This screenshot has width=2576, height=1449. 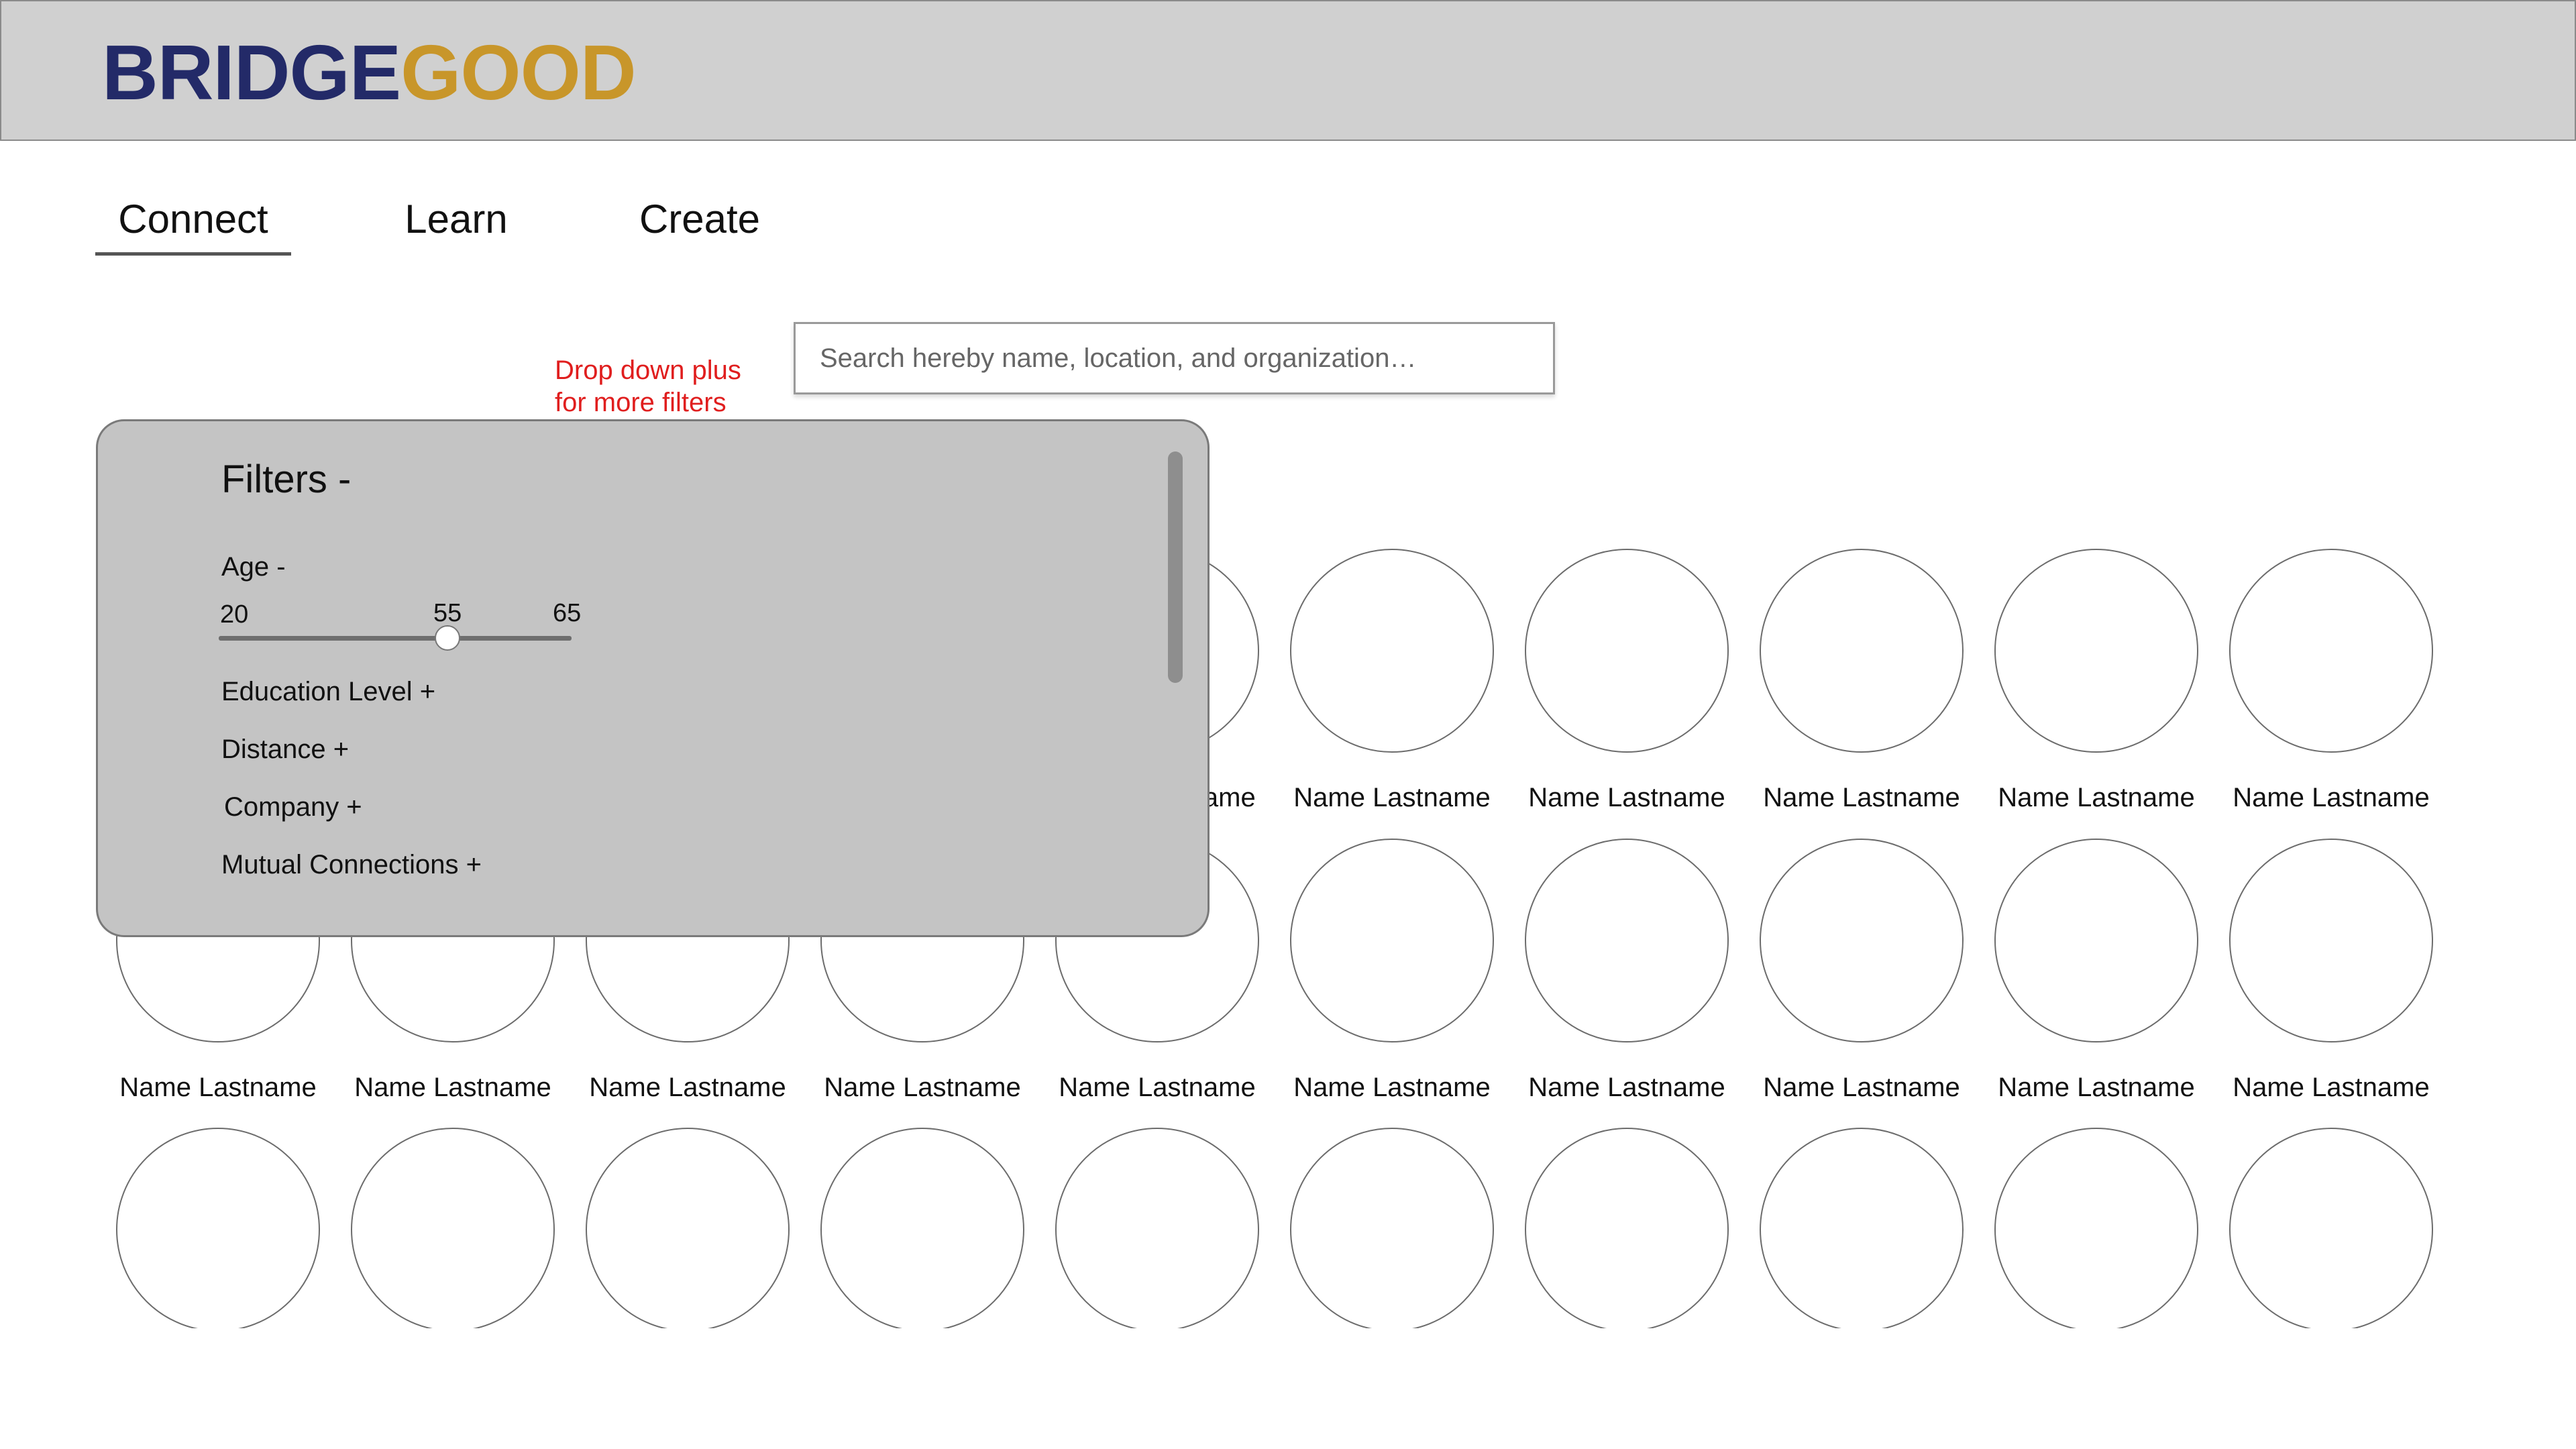 I want to click on logo-text-good: GOOD, so click(x=518, y=72).